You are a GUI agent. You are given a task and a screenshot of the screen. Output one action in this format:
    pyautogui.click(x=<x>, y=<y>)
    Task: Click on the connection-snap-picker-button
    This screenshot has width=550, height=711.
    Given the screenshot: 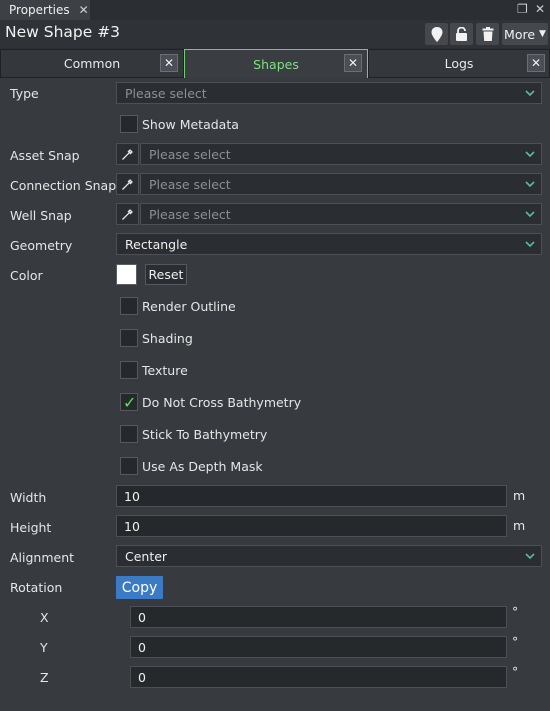 What is the action you would take?
    pyautogui.click(x=127, y=184)
    